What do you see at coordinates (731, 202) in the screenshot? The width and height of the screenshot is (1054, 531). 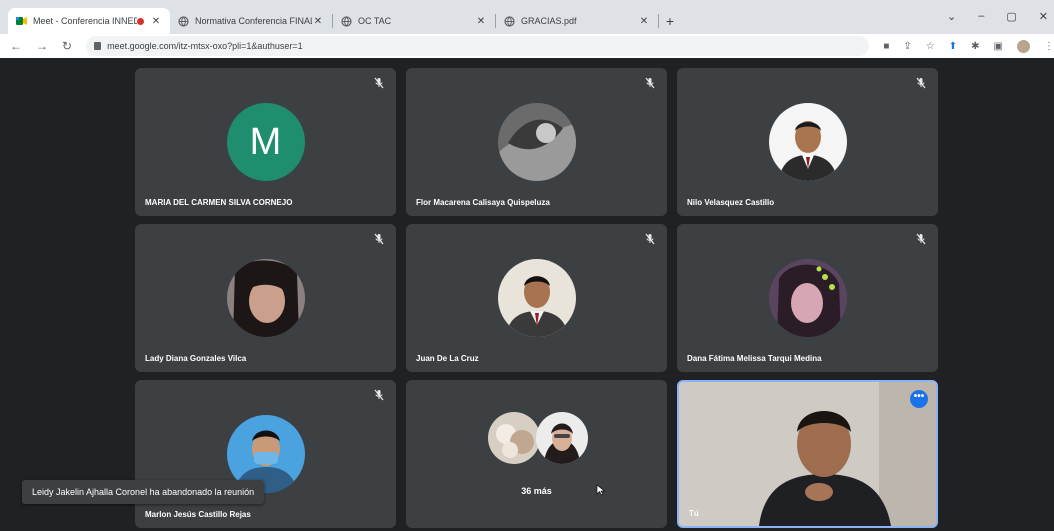 I see `participant-name: Nilo Velasquez Castillo` at bounding box center [731, 202].